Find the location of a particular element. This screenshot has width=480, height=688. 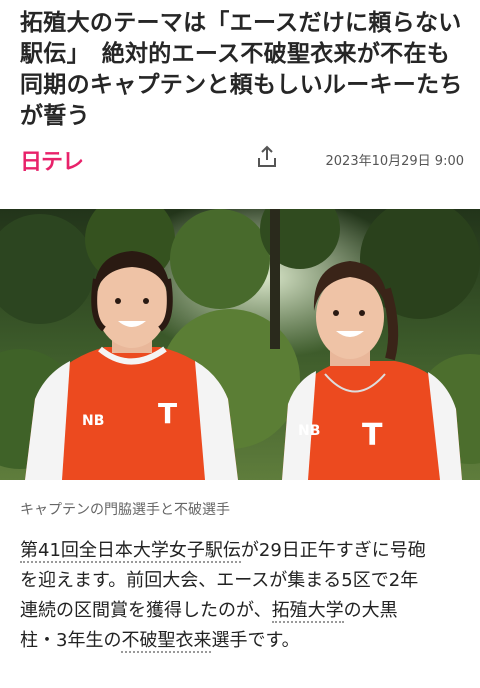

jersey-brand-left: NB is located at coordinates (93, 421).